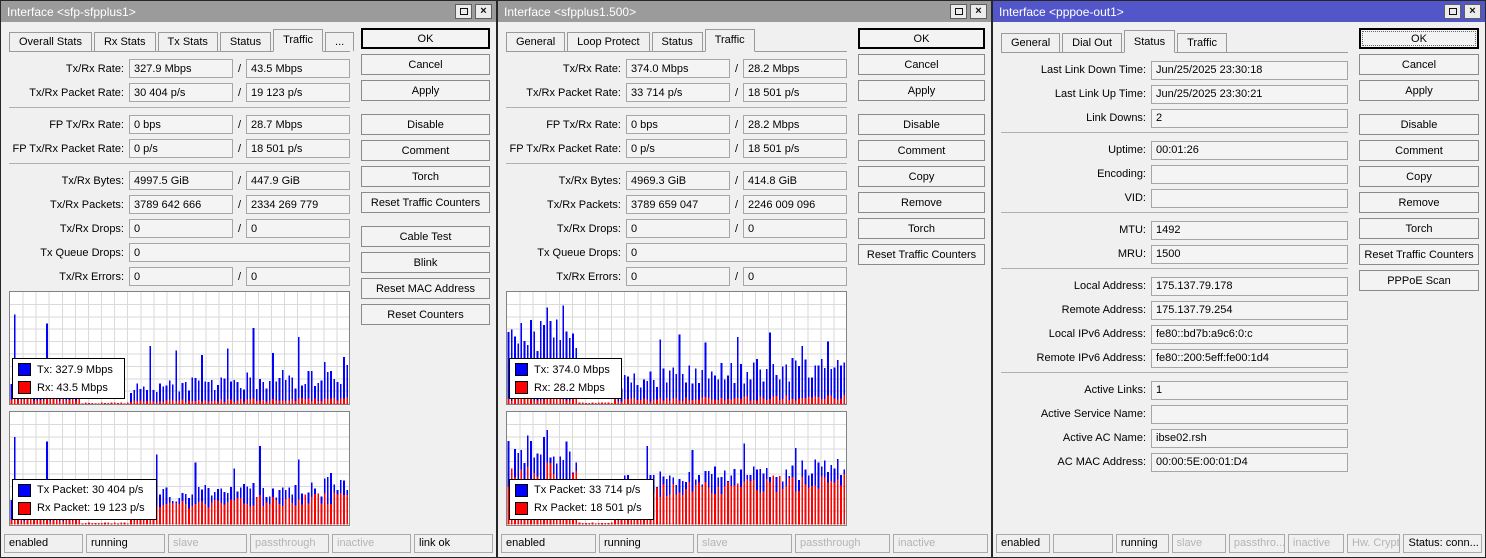 This screenshot has height=558, width=1486. Describe the element at coordinates (795, 125) in the screenshot. I see `field-value-fp-tx-rx-rate: 28.2 Mbps` at that location.